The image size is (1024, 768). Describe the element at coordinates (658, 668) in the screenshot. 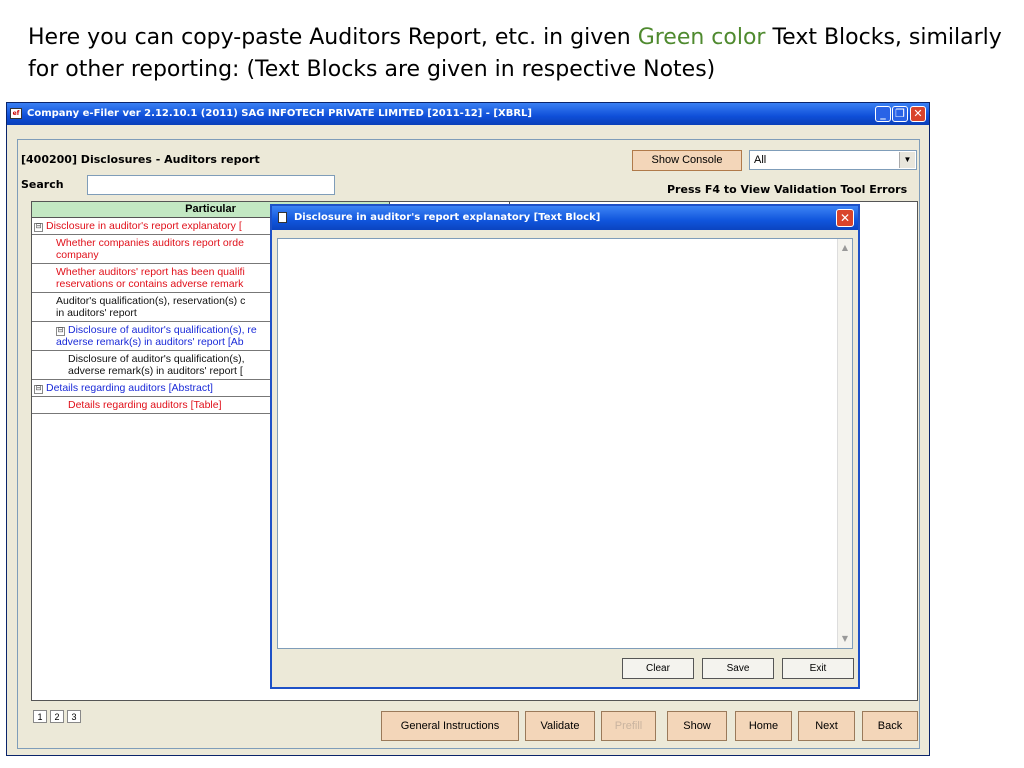

I see `clear-button: Clear` at that location.